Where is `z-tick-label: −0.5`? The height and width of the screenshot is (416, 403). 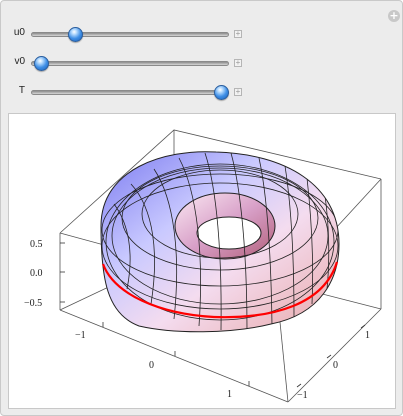
z-tick-label: −0.5 is located at coordinates (33, 303).